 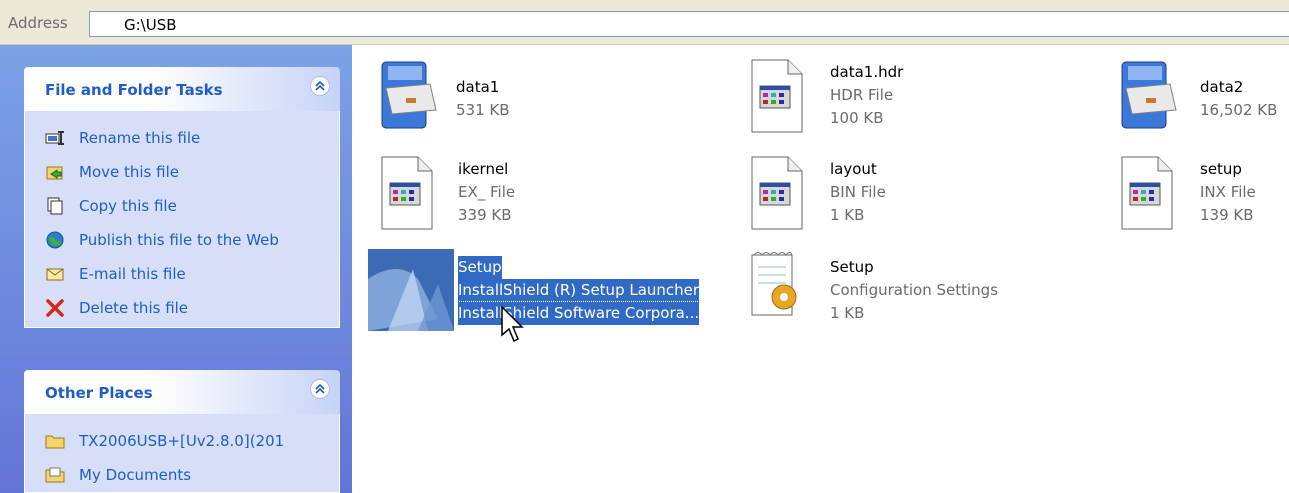 I want to click on folder-icon, so click(x=55, y=441).